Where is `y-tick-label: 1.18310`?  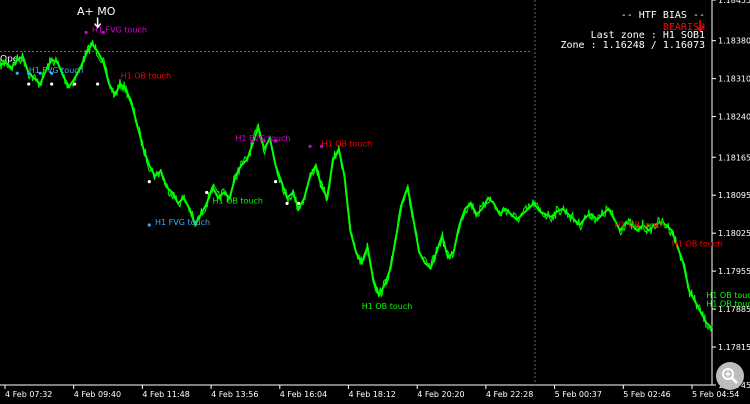
y-tick-label: 1.18310 is located at coordinates (734, 79).